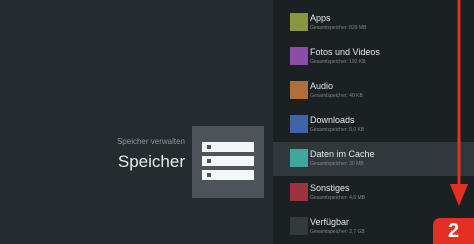  Describe the element at coordinates (373, 193) in the screenshot. I see `list-item-other: Sonstiges Gesamtspeicher: 4,6 MB` at that location.